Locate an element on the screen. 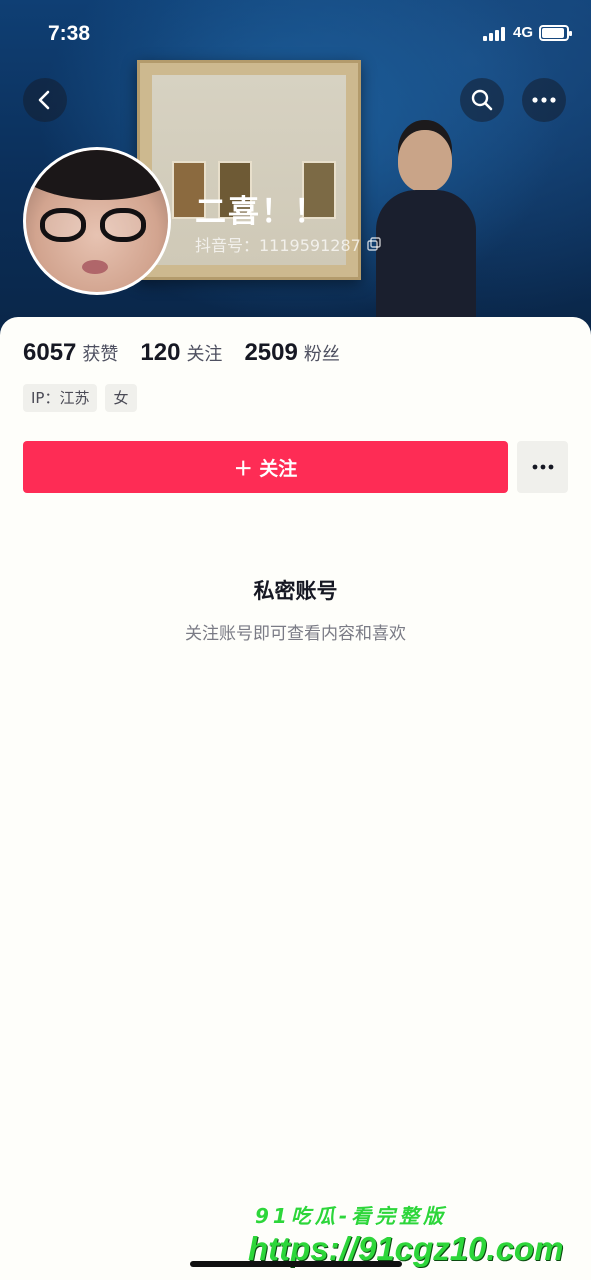 The width and height of the screenshot is (591, 1280). stat-following: 120 关注 is located at coordinates (181, 353).